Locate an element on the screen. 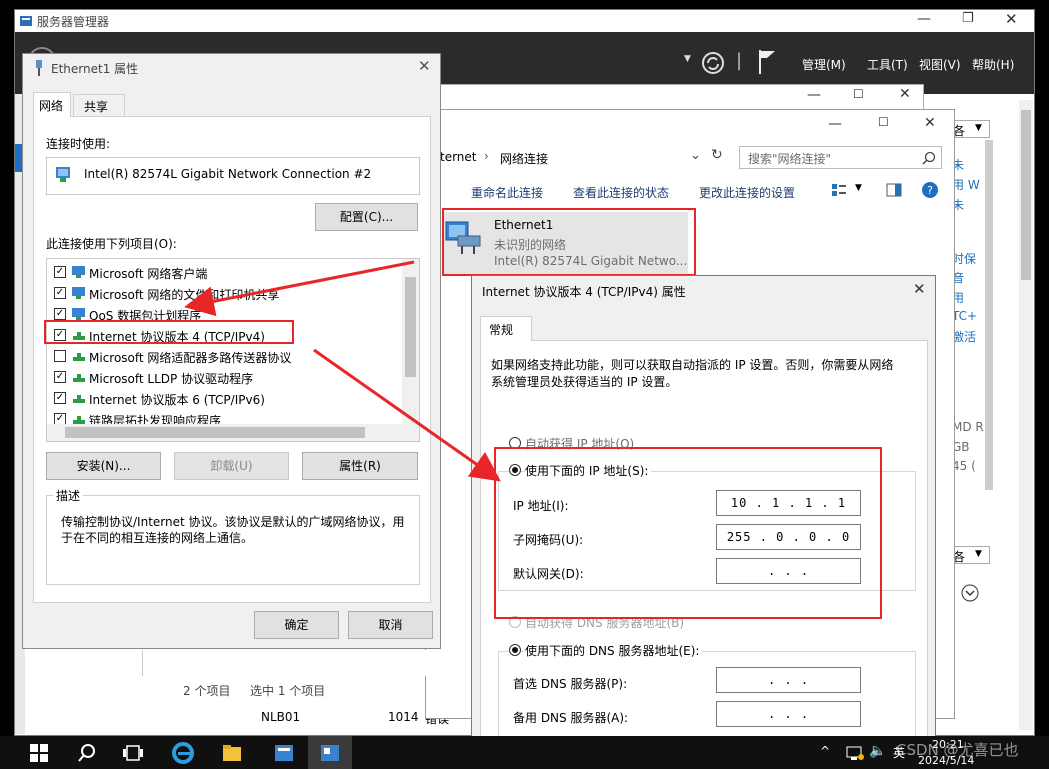 The height and width of the screenshot is (769, 1049). checkbox is located at coordinates (60, 356).